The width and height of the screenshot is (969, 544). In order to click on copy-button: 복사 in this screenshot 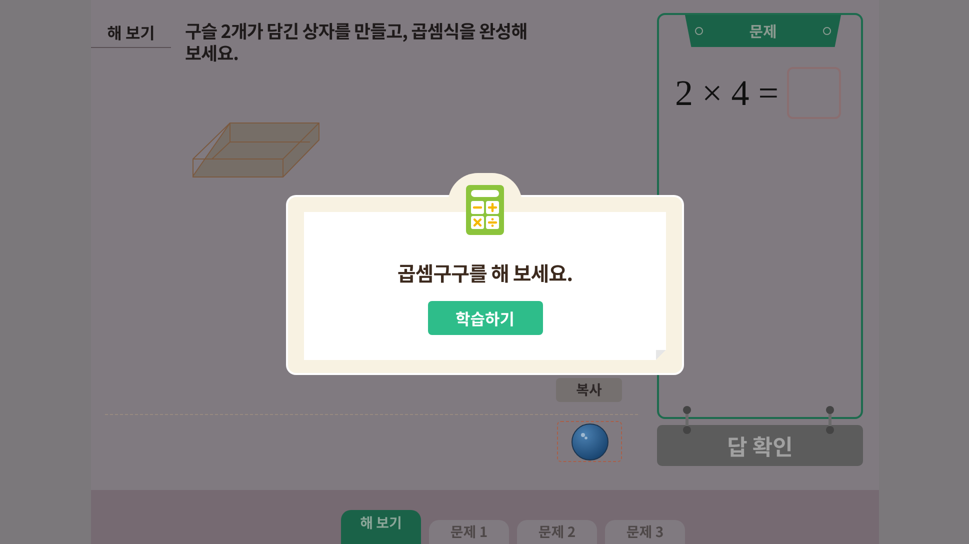, I will do `click(589, 390)`.